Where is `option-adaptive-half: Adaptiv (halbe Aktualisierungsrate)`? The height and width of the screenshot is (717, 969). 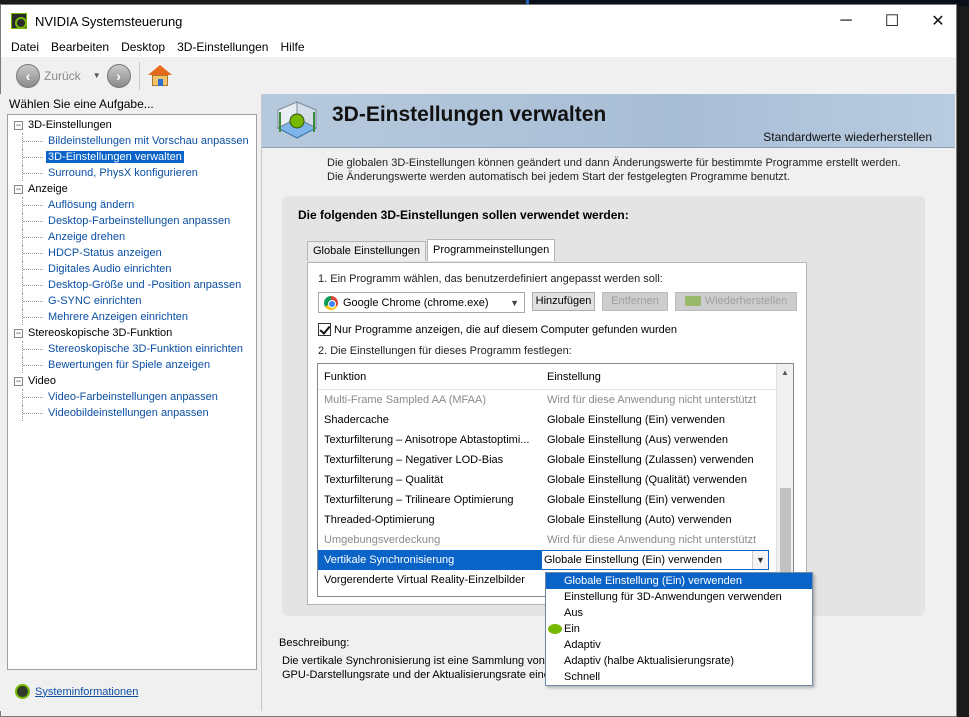 option-adaptive-half: Adaptiv (halbe Aktualisierungsrate) is located at coordinates (679, 661).